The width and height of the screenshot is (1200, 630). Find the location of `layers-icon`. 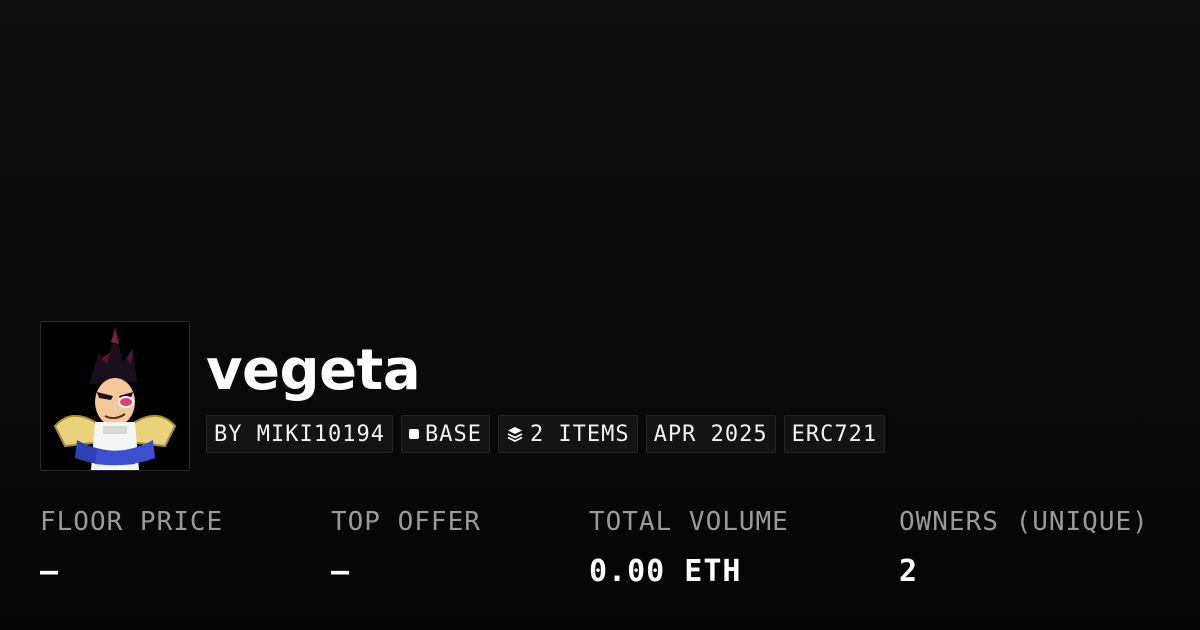

layers-icon is located at coordinates (515, 434).